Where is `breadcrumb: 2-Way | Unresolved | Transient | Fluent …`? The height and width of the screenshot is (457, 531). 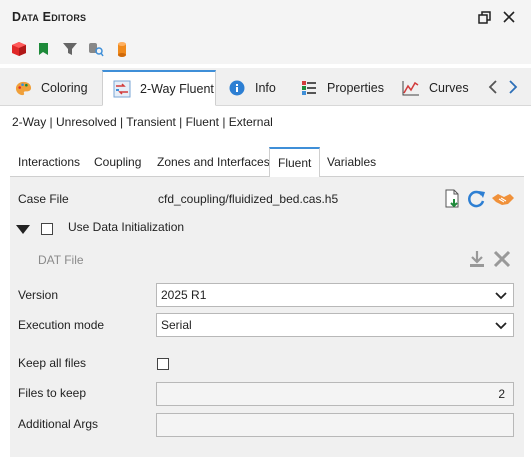
breadcrumb: 2-Way | Unresolved | Transient | Fluent … is located at coordinates (142, 122).